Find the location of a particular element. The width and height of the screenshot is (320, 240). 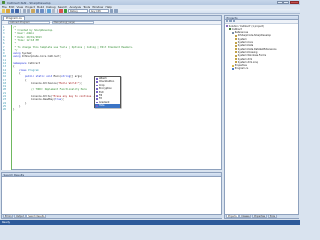

debug-step-icon is located at coordinates (112, 11).